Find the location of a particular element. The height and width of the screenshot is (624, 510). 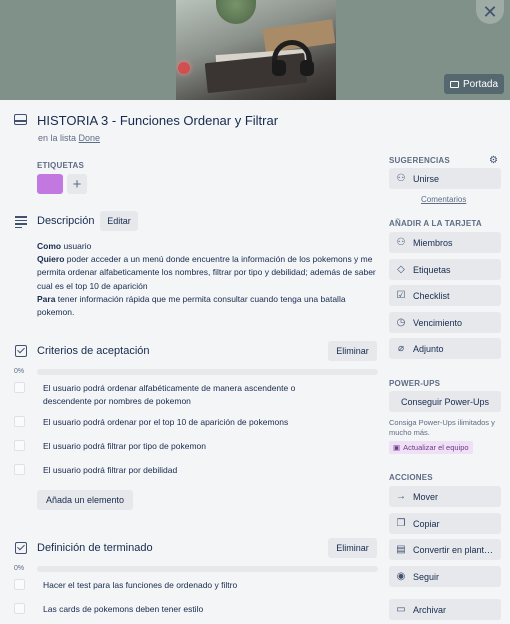

actions-heading: ACCIONES is located at coordinates (411, 477).